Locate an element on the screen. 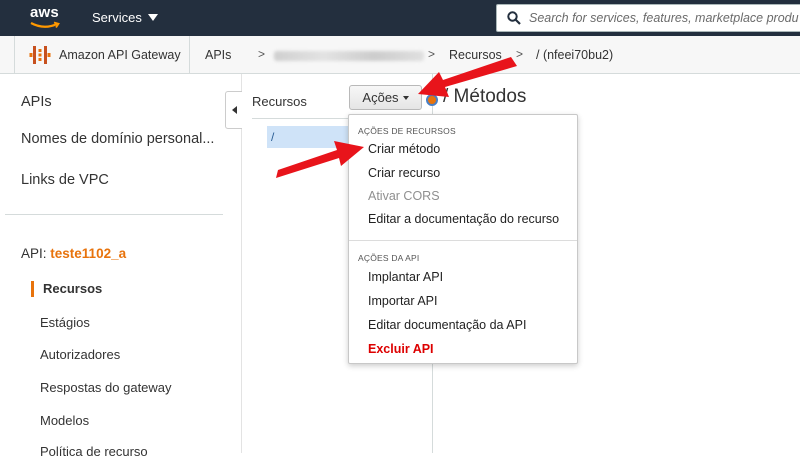 This screenshot has width=800, height=459. search-box is located at coordinates (648, 18).